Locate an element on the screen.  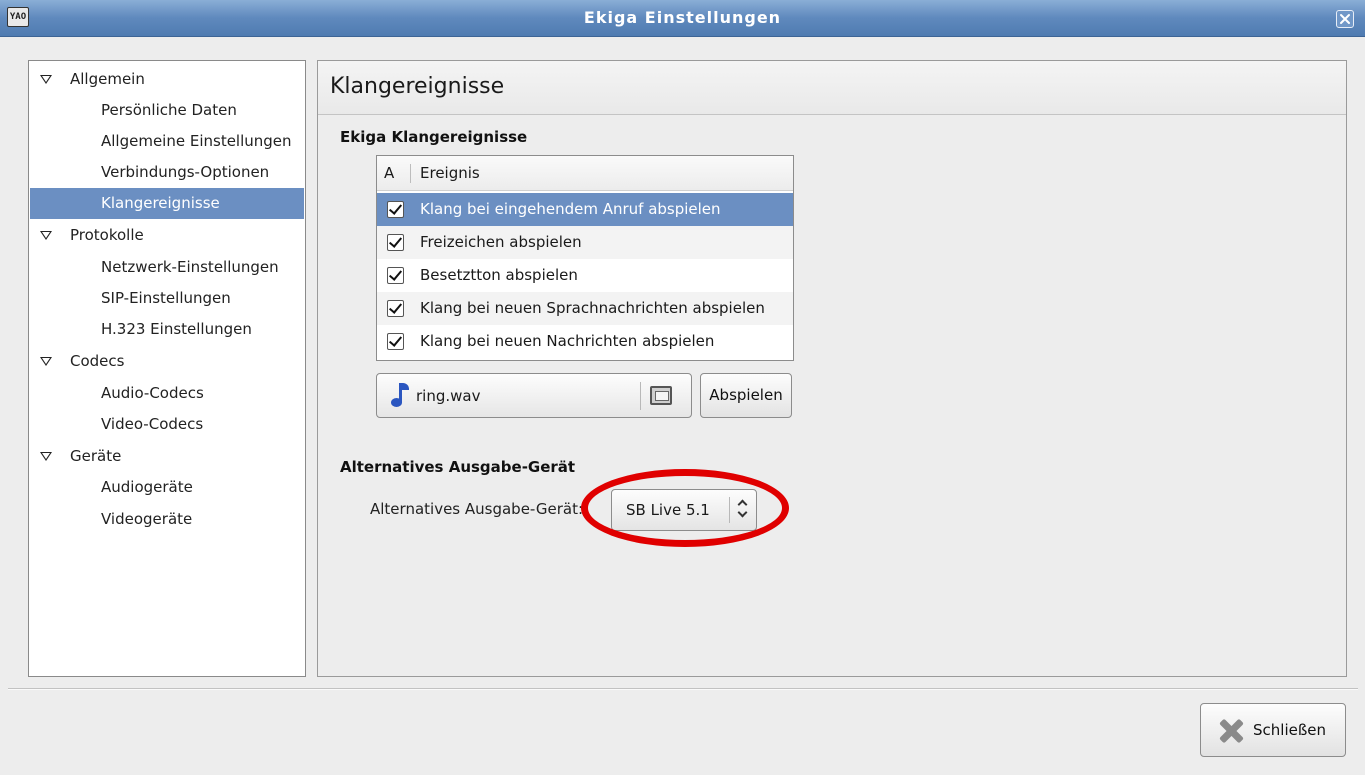
combo-divider is located at coordinates (729, 510).